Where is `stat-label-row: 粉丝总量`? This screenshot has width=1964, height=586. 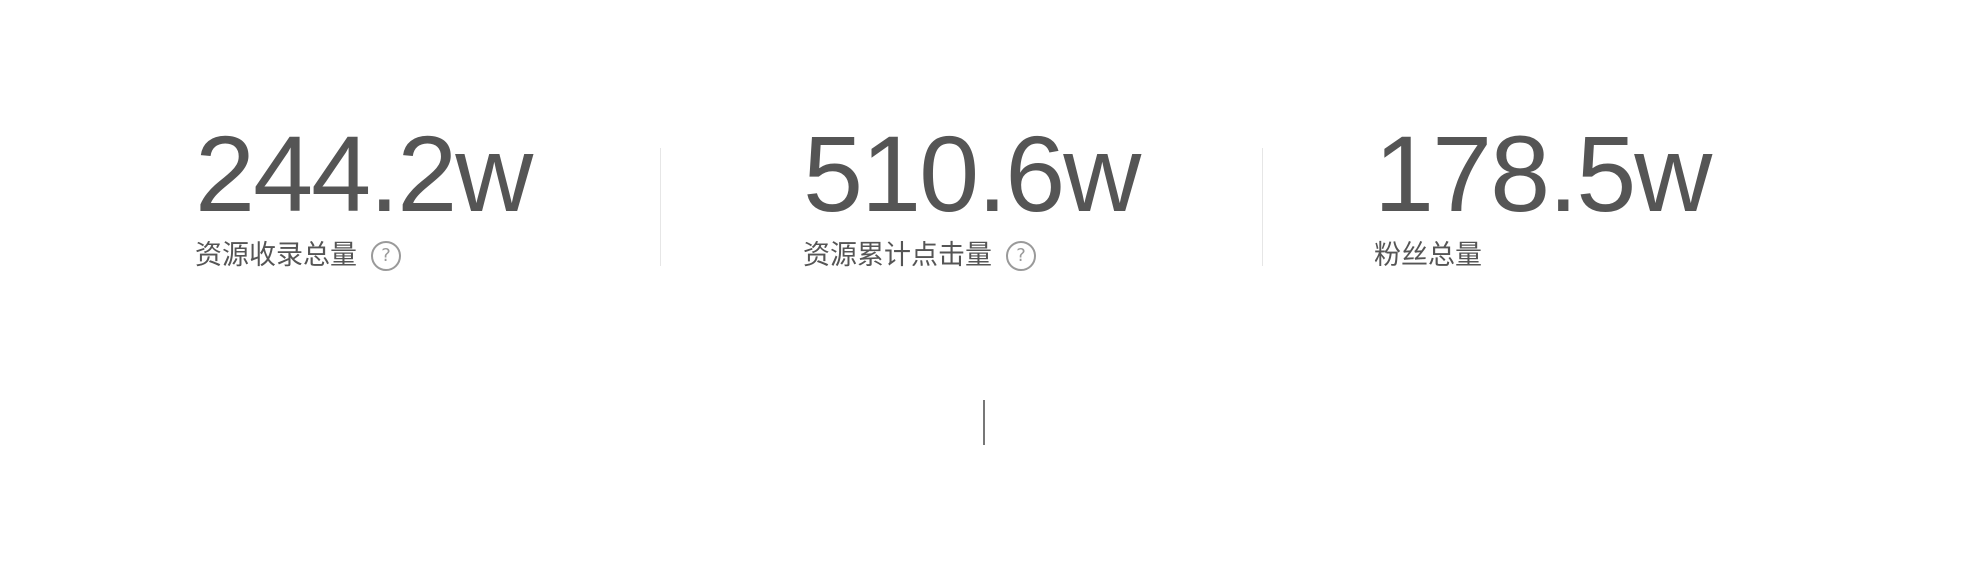 stat-label-row: 粉丝总量 is located at coordinates (1542, 256).